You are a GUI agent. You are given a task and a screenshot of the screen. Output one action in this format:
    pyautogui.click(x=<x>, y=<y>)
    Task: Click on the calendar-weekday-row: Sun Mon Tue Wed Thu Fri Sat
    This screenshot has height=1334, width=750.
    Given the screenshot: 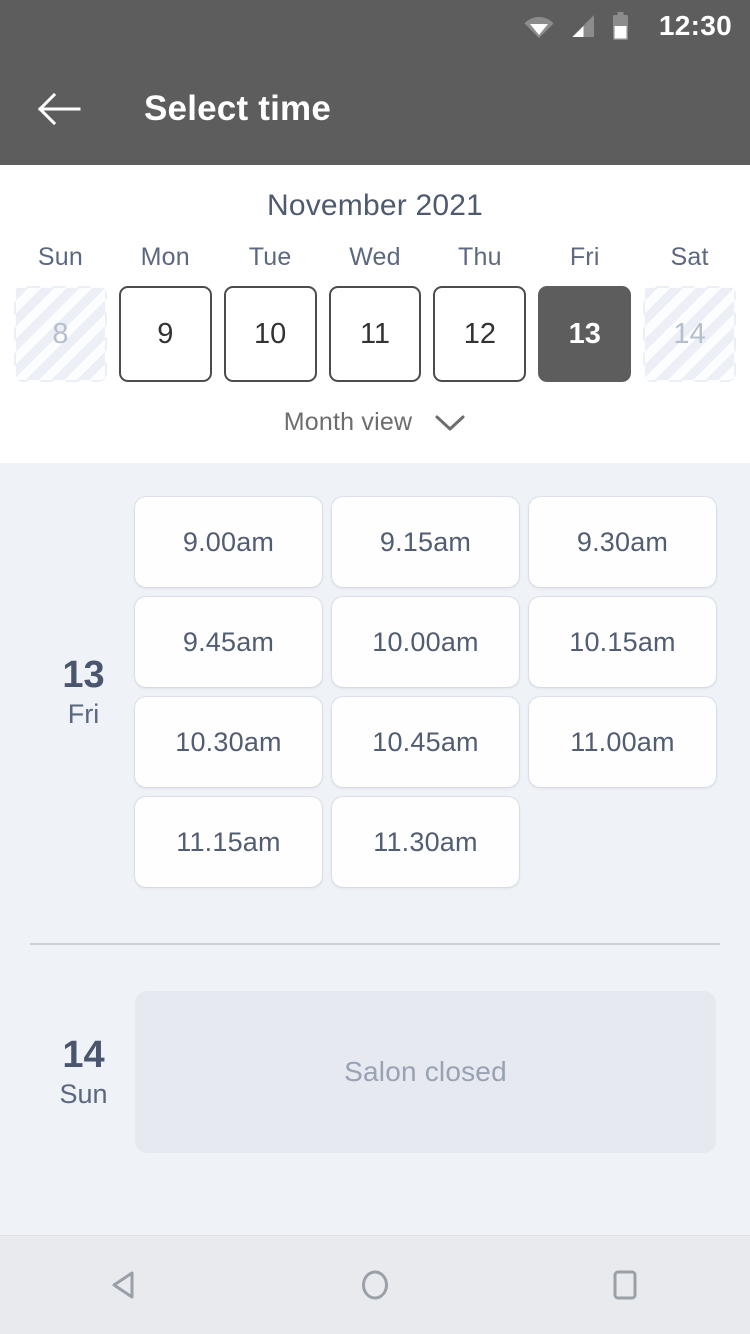 What is the action you would take?
    pyautogui.click(x=375, y=257)
    